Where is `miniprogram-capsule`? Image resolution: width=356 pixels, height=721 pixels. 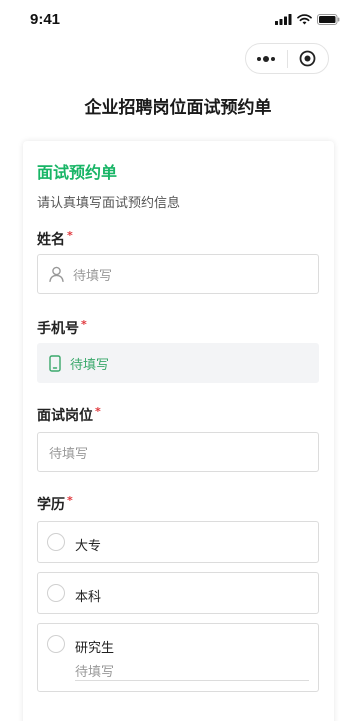
miniprogram-capsule is located at coordinates (287, 58).